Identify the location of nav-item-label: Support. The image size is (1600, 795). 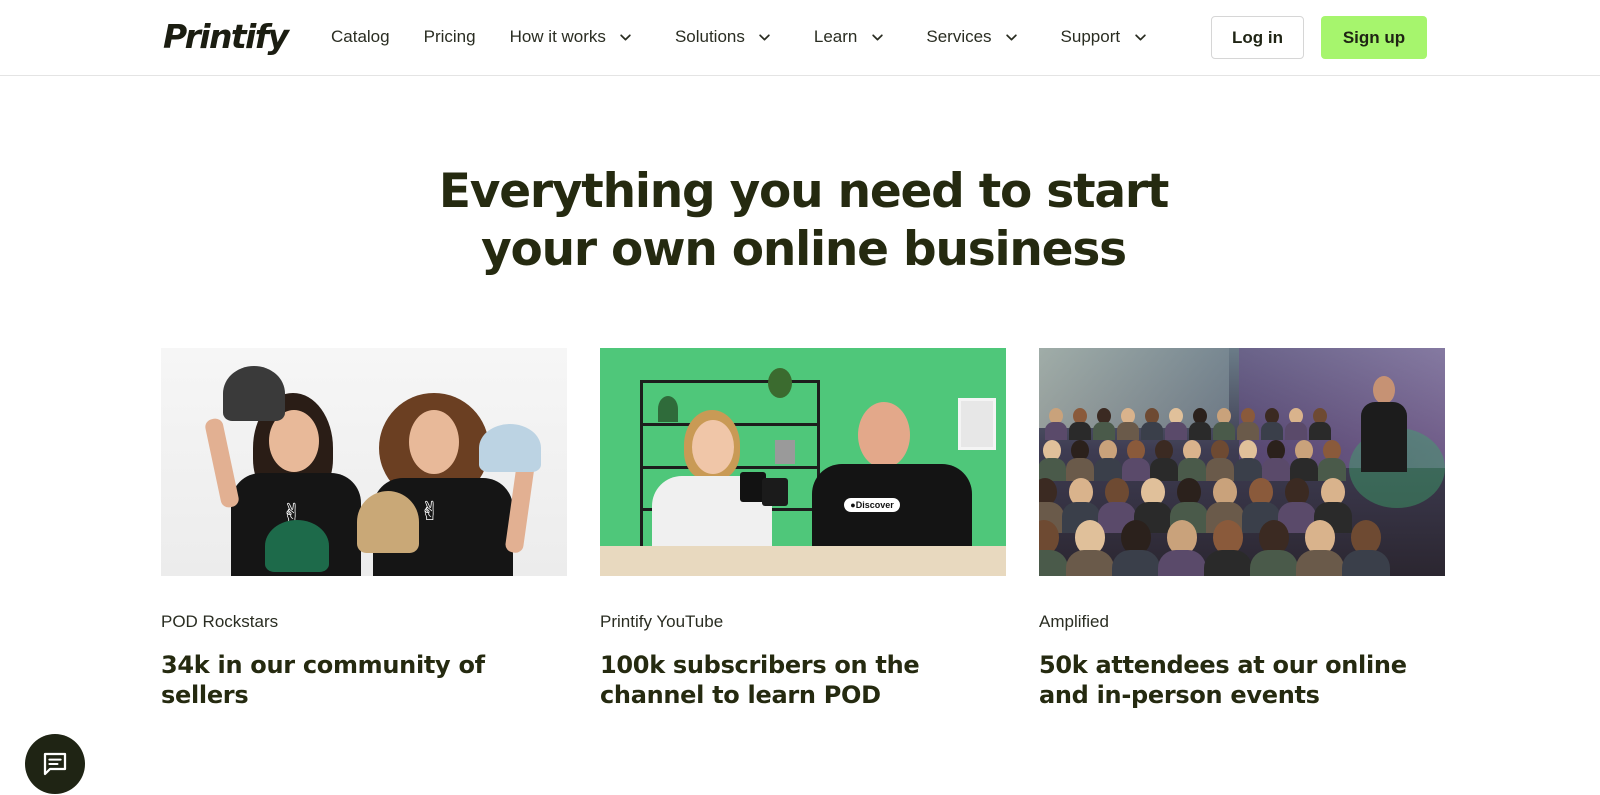
(1090, 36).